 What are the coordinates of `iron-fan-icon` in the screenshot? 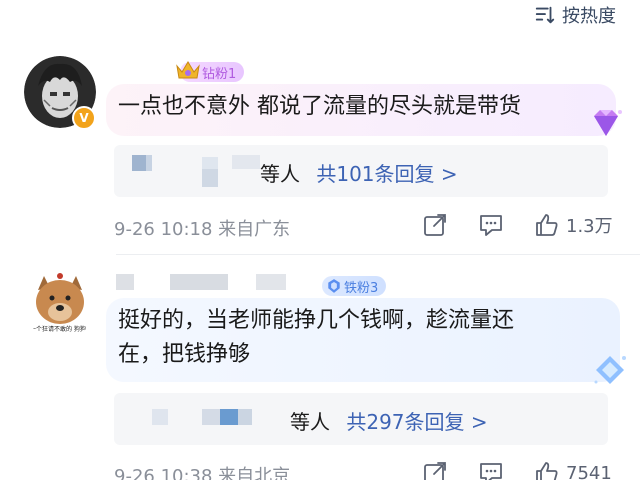 It's located at (334, 286).